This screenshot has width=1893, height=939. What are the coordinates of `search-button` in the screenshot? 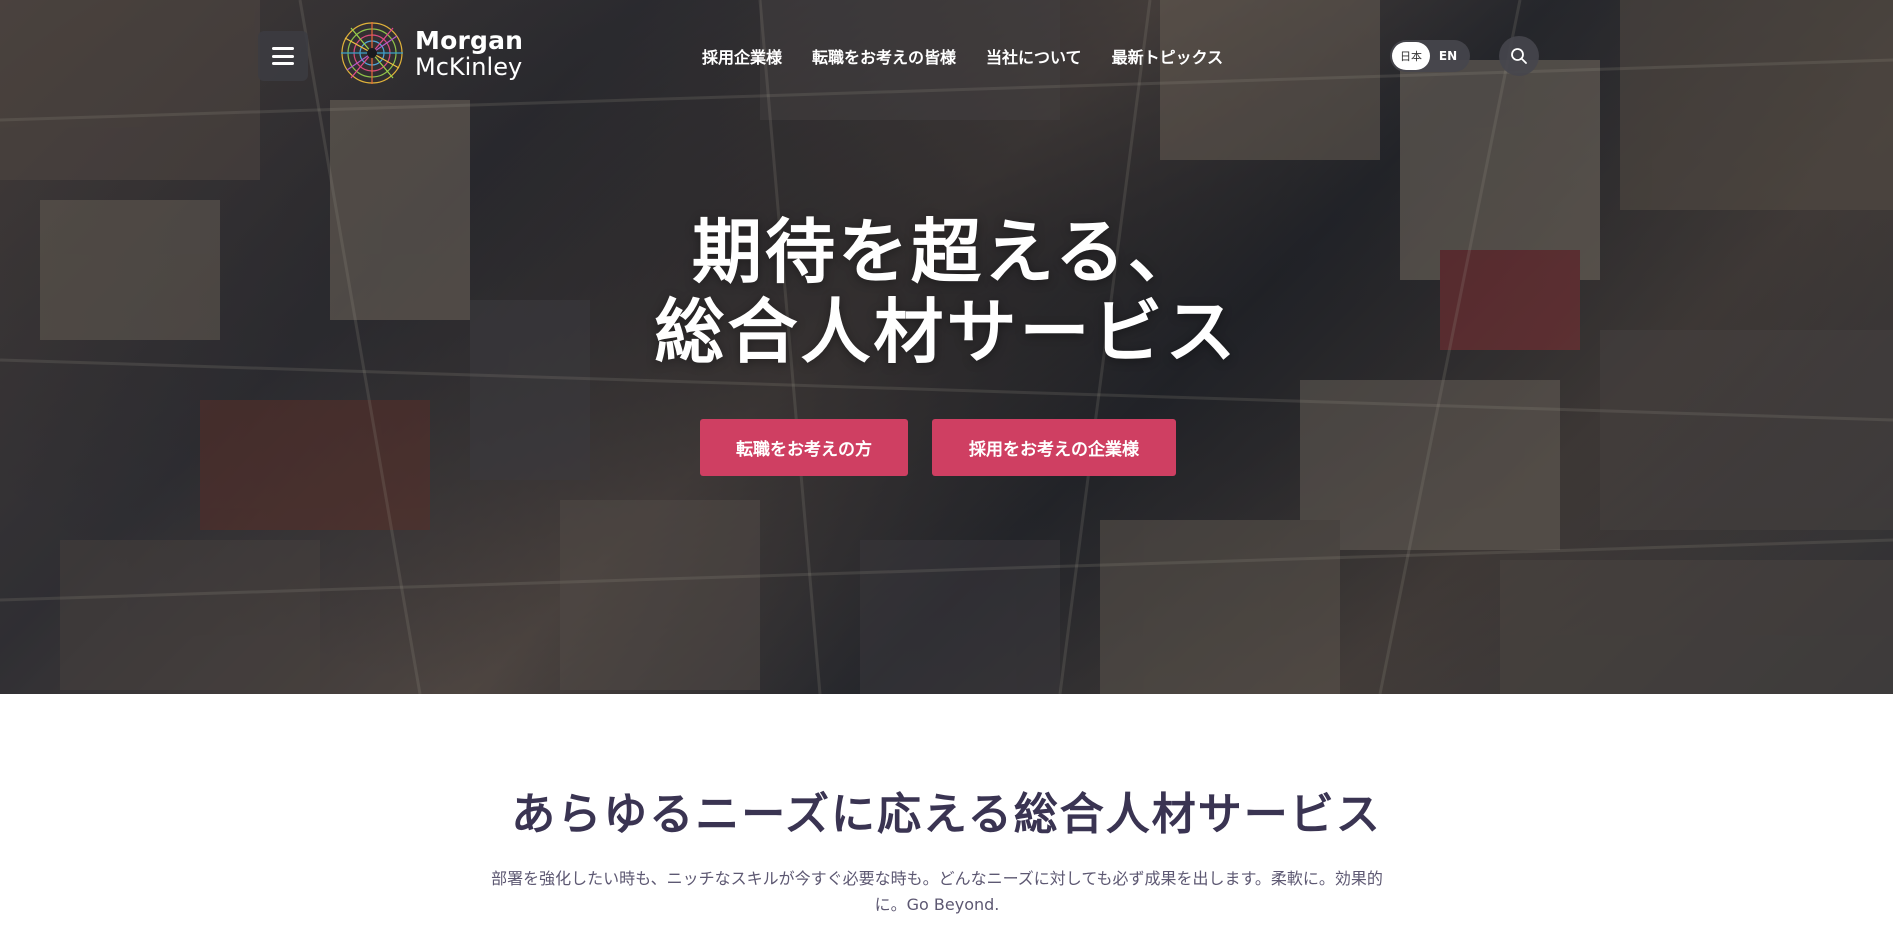 It's located at (1519, 56).